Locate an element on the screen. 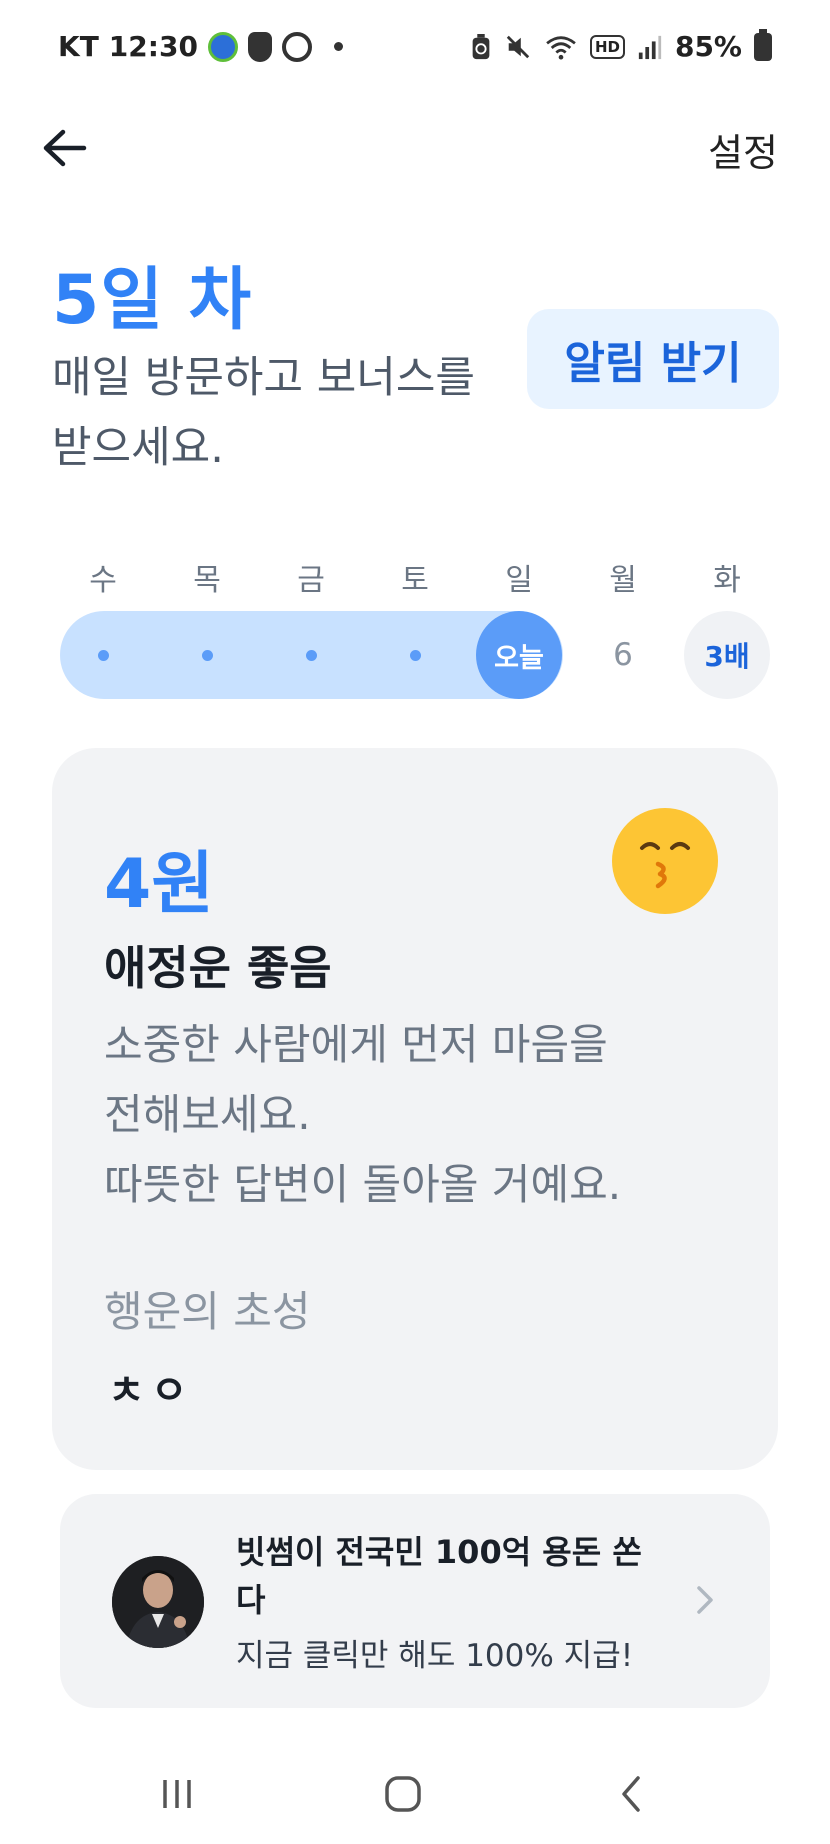  home-button is located at coordinates (403, 1794).